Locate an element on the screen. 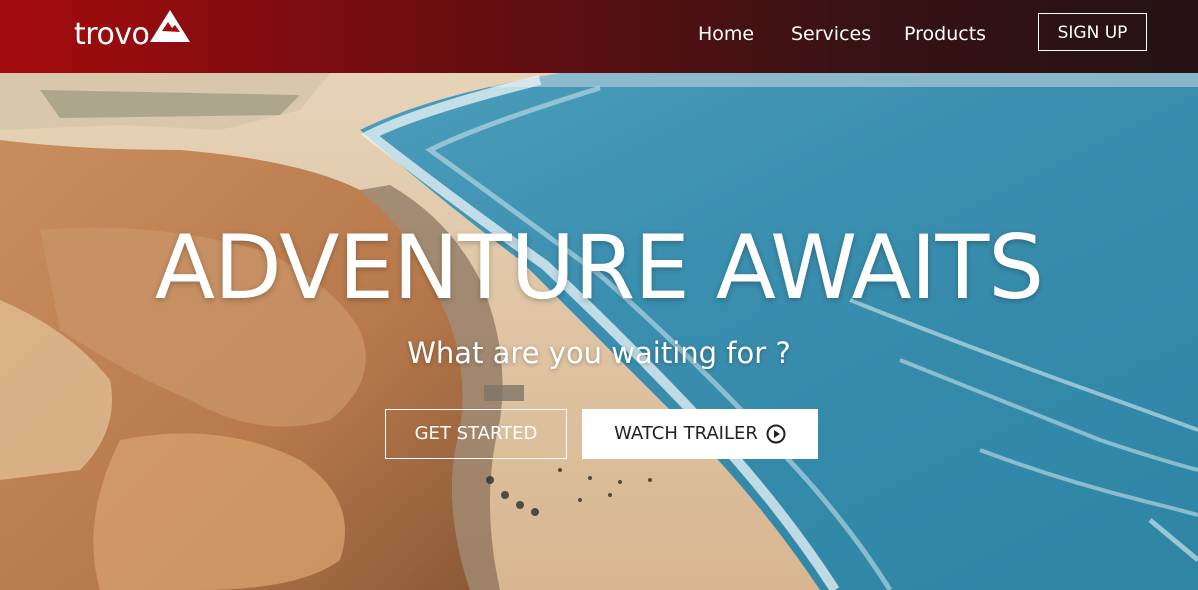 The image size is (1198, 590). nav-link-home: Home is located at coordinates (726, 34).